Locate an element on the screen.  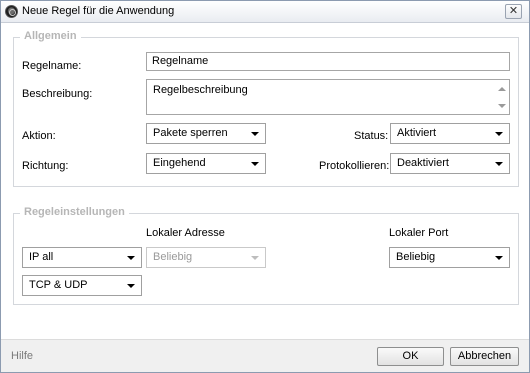
rule-settings-legend: Regeleinstellungen is located at coordinates (74, 212).